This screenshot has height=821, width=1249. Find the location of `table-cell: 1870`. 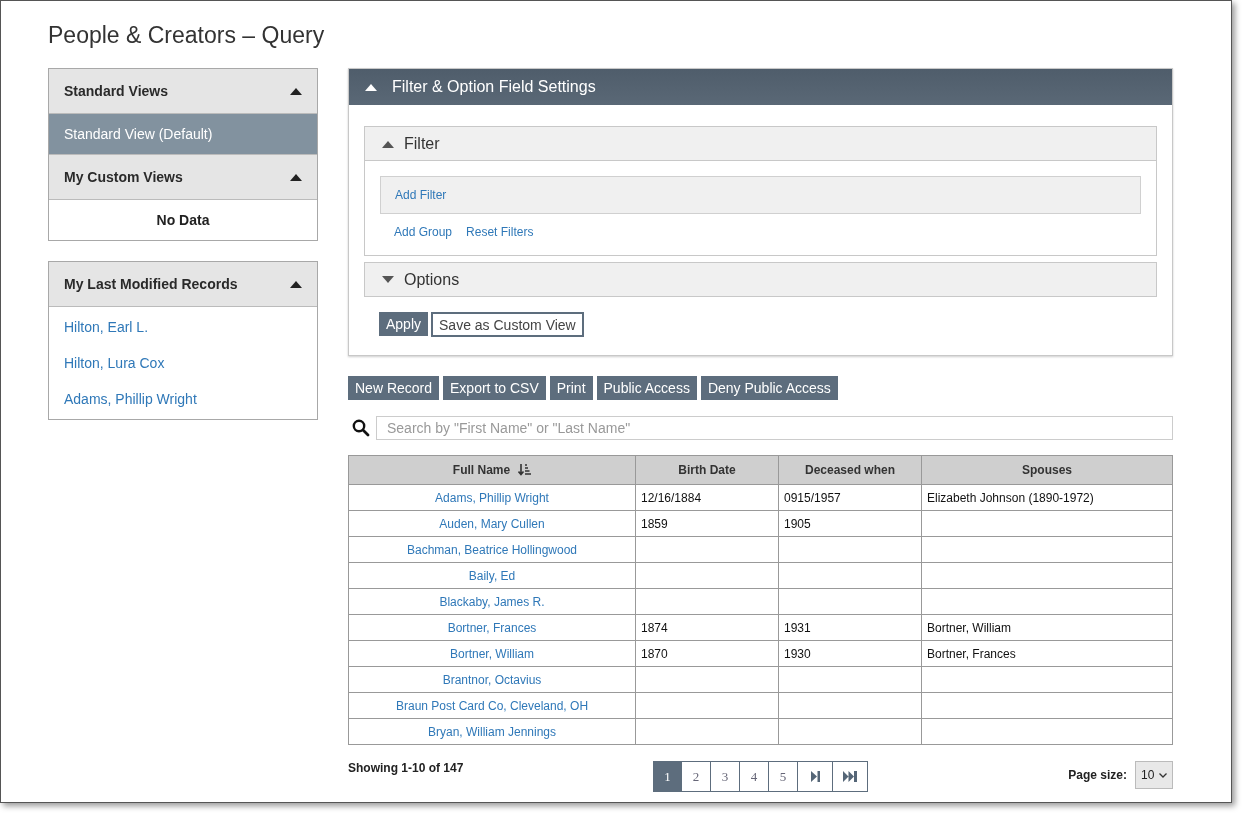

table-cell: 1870 is located at coordinates (654, 653).